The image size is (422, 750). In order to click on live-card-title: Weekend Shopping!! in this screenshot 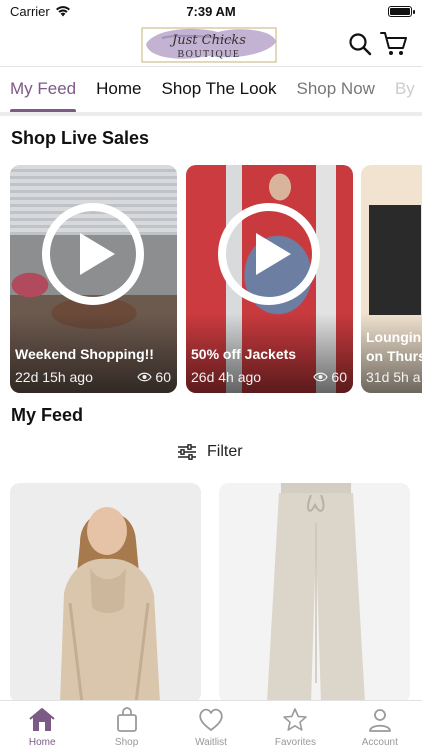, I will do `click(84, 354)`.